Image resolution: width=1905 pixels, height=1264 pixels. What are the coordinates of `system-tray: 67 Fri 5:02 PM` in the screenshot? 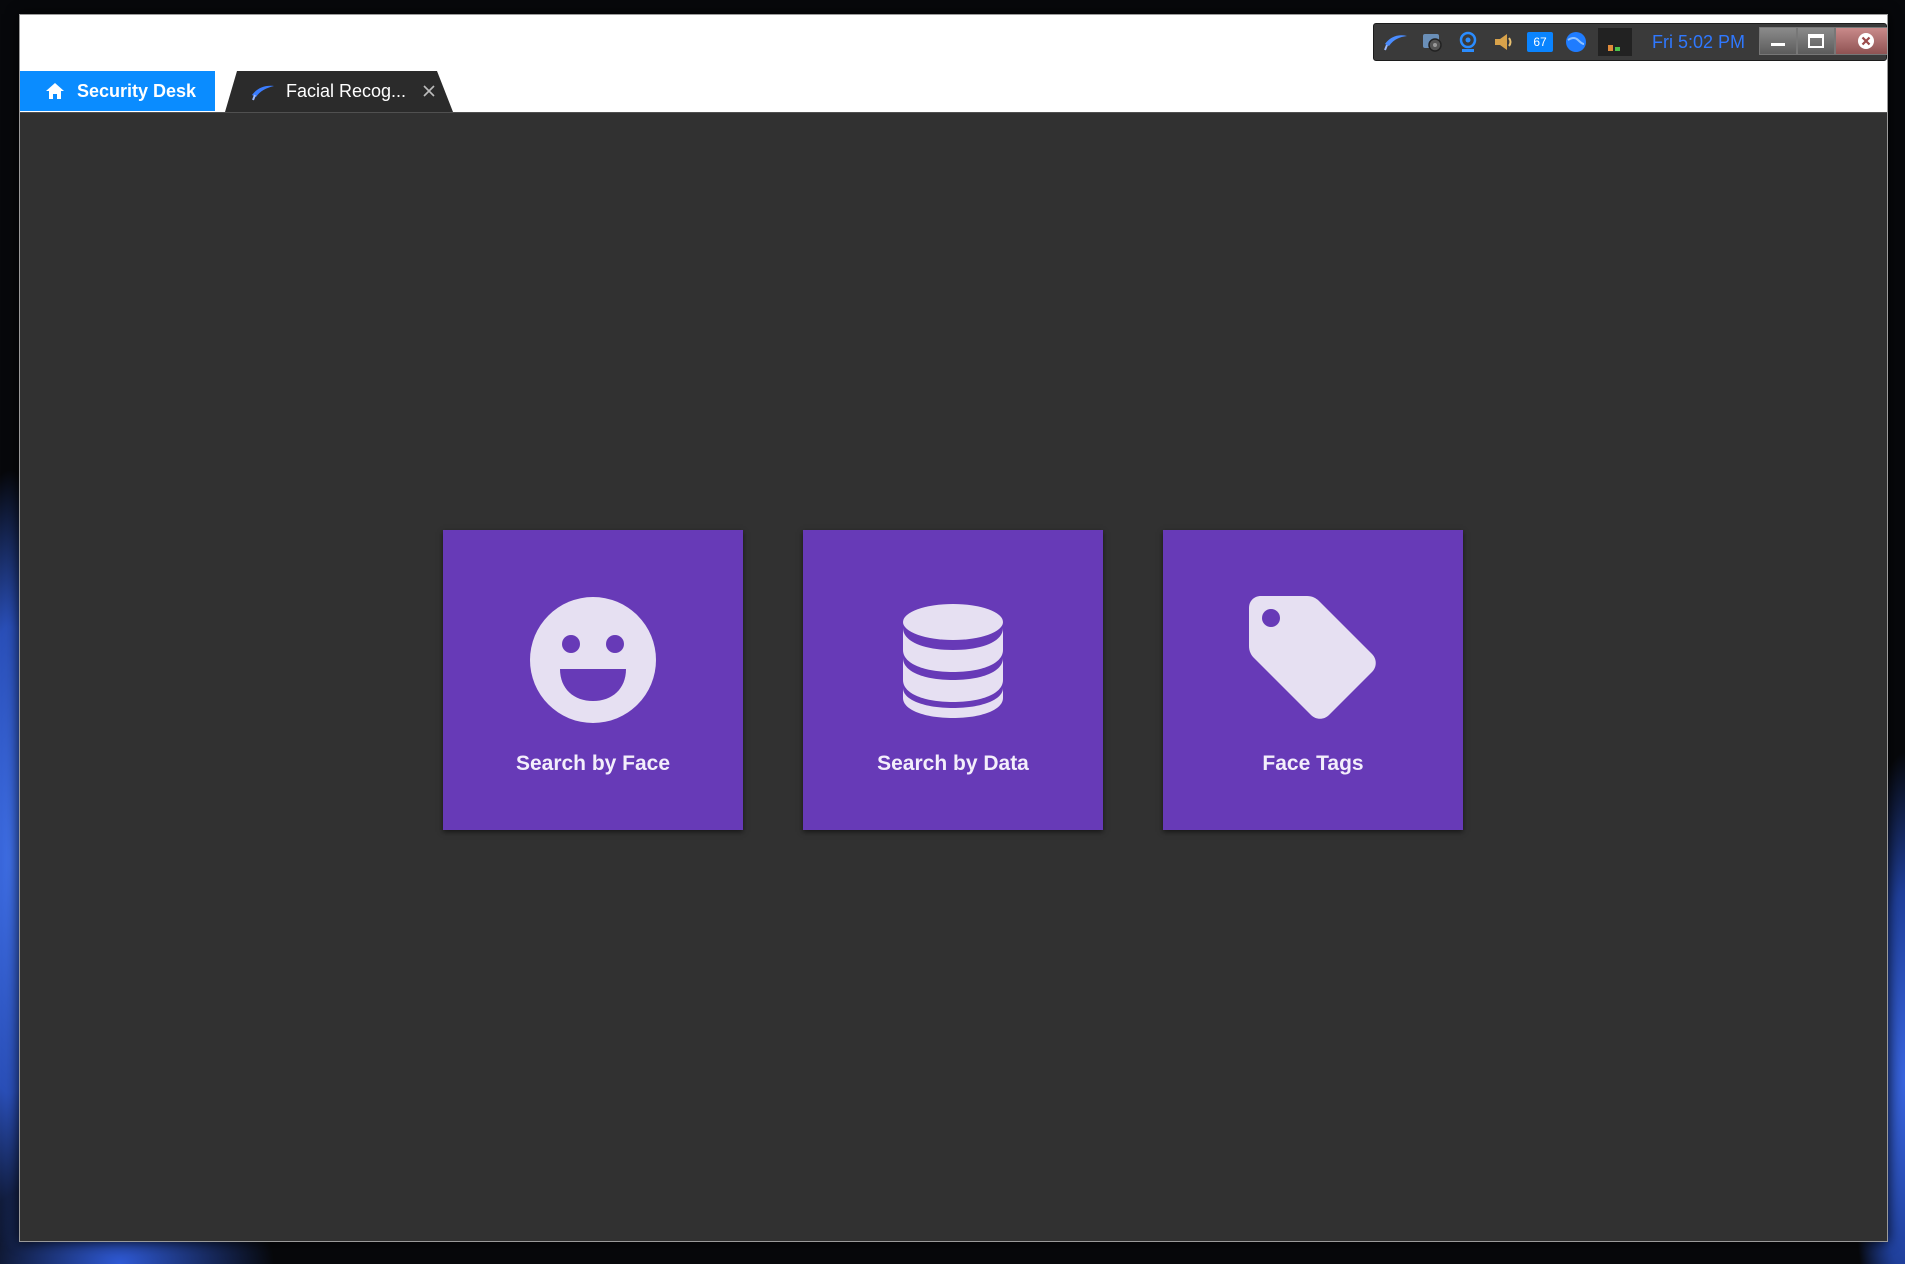 It's located at (1630, 42).